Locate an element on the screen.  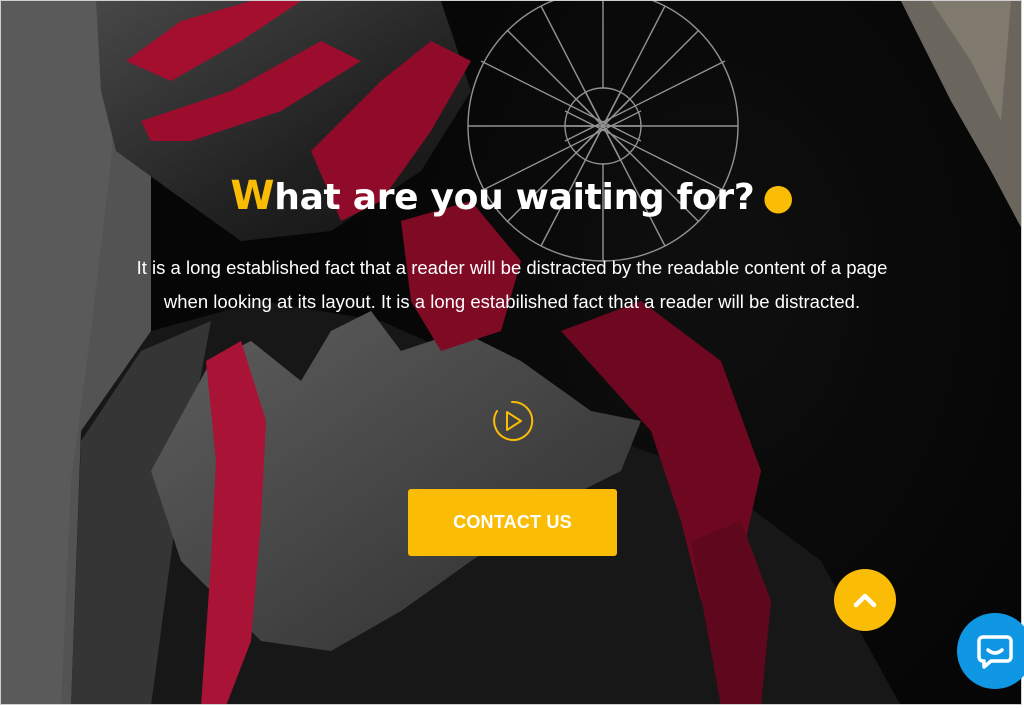
chevron-up-icon is located at coordinates (865, 600).